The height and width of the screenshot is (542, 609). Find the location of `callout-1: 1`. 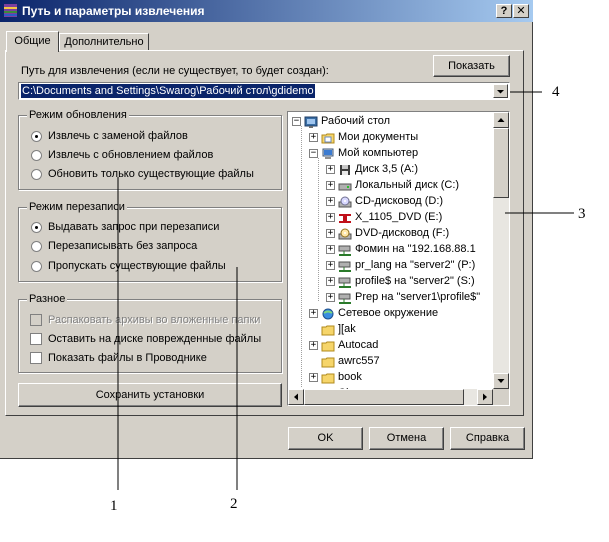

callout-1: 1 is located at coordinates (114, 506).